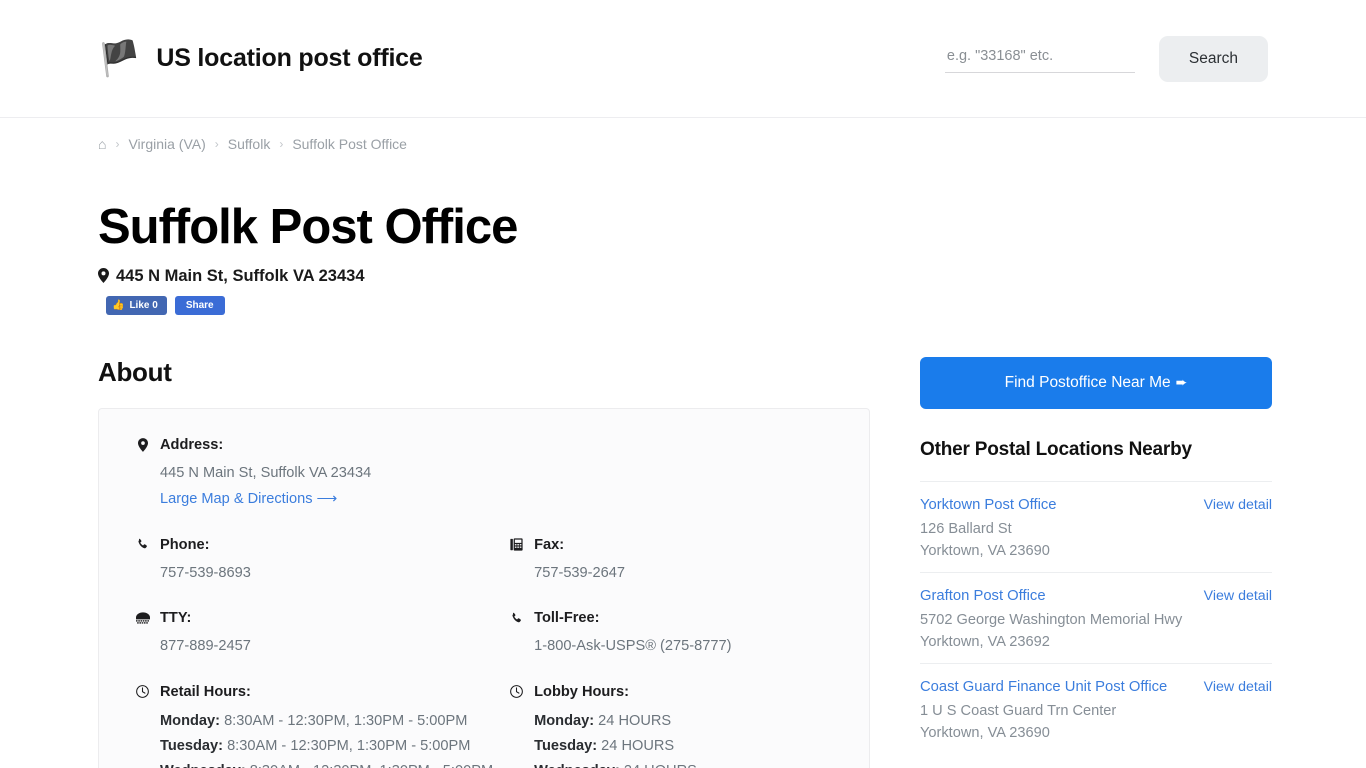 This screenshot has width=1366, height=768. I want to click on info-fax-value: 757-539-2647, so click(579, 572).